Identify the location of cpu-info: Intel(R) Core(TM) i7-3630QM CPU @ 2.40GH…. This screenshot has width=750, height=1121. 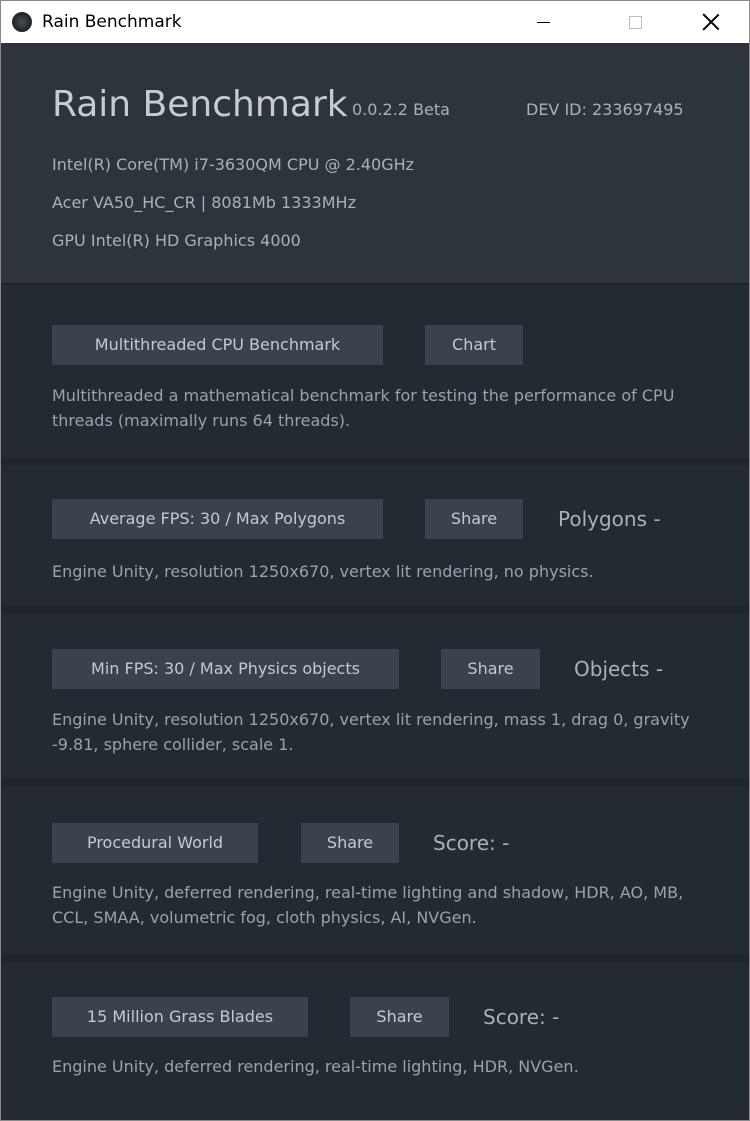
(233, 164).